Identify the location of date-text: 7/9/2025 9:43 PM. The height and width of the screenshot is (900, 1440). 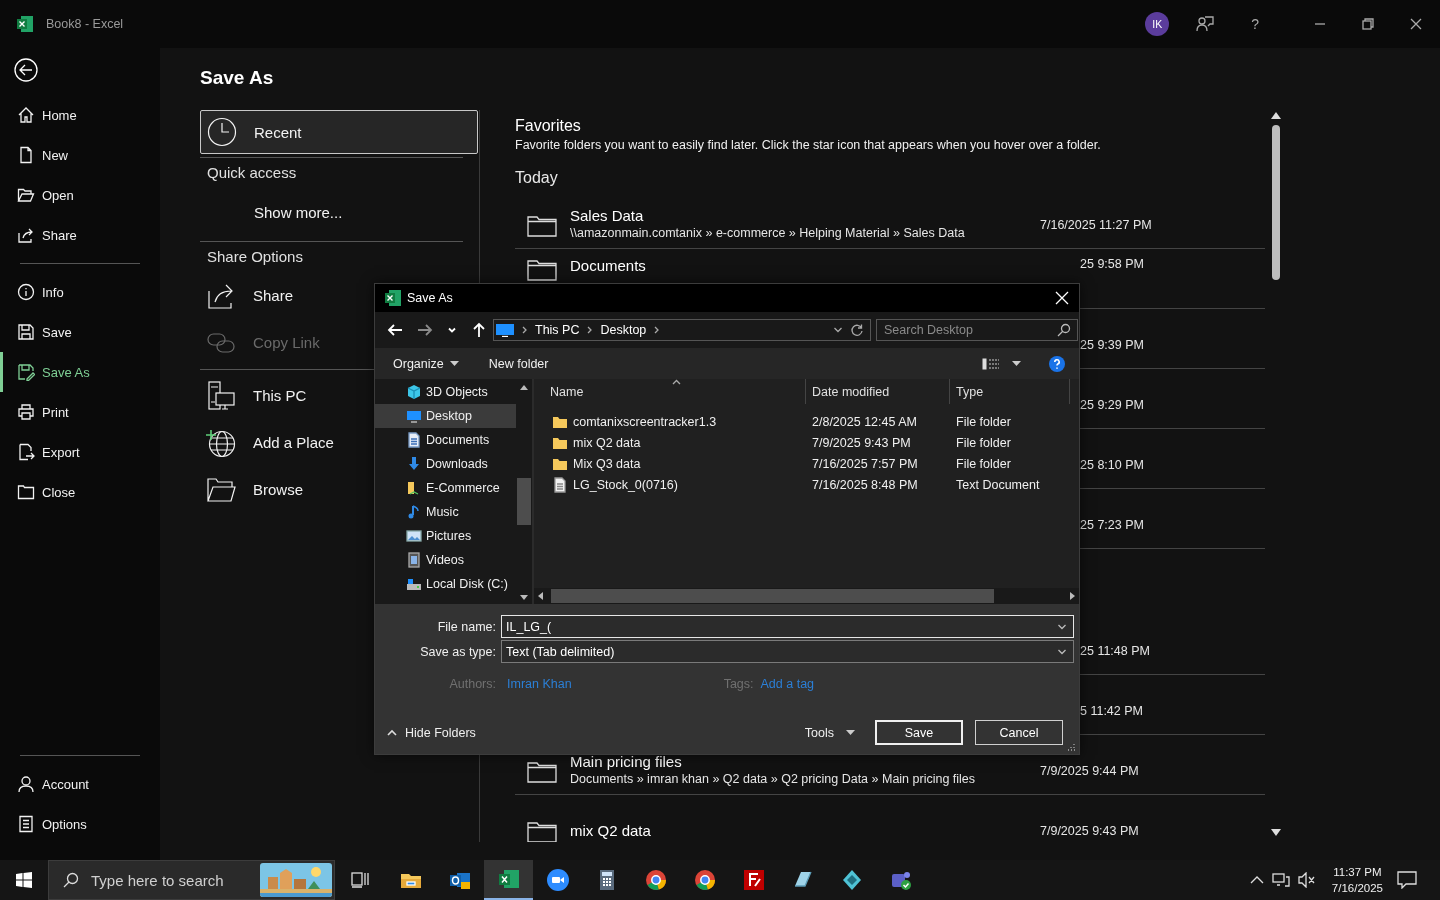
(1089, 830).